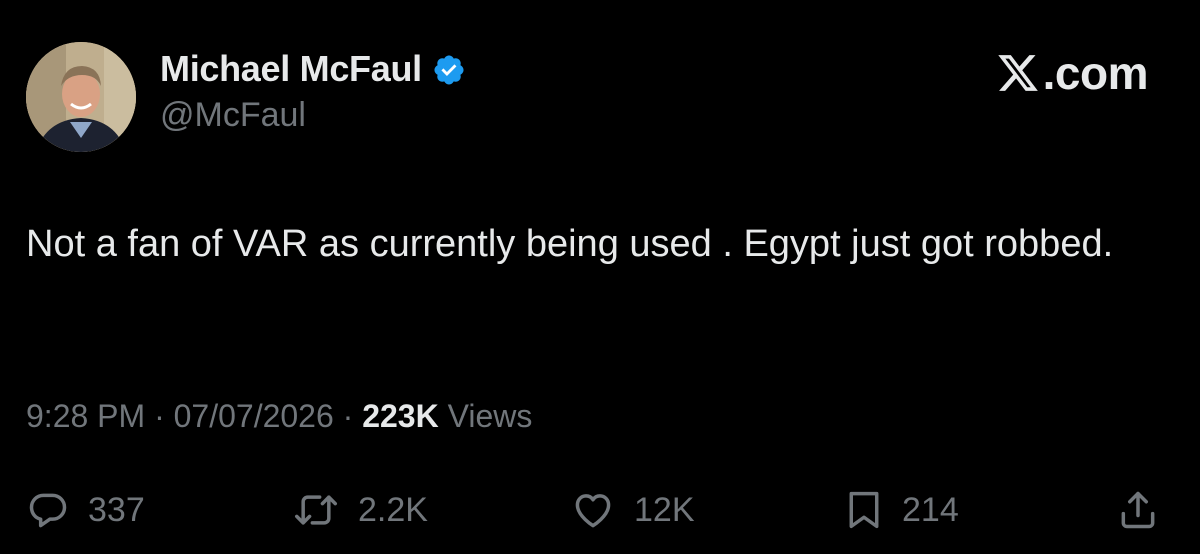 The image size is (1200, 554). Describe the element at coordinates (393, 509) in the screenshot. I see `repost-count: 2.2K` at that location.